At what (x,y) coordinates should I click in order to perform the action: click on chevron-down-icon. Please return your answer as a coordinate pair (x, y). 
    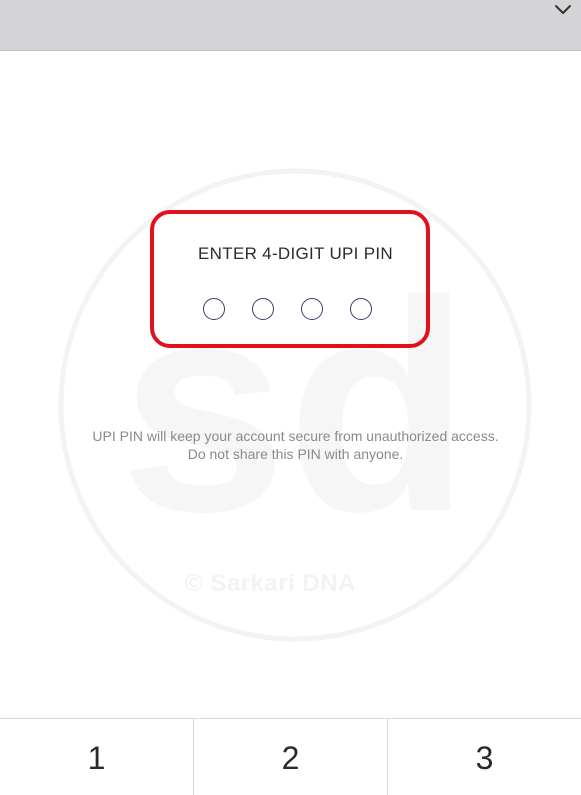
    Looking at the image, I should click on (563, 10).